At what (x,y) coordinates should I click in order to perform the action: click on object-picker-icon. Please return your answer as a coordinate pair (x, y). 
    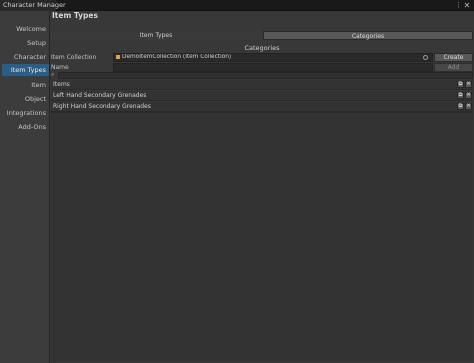
    Looking at the image, I should click on (425, 57).